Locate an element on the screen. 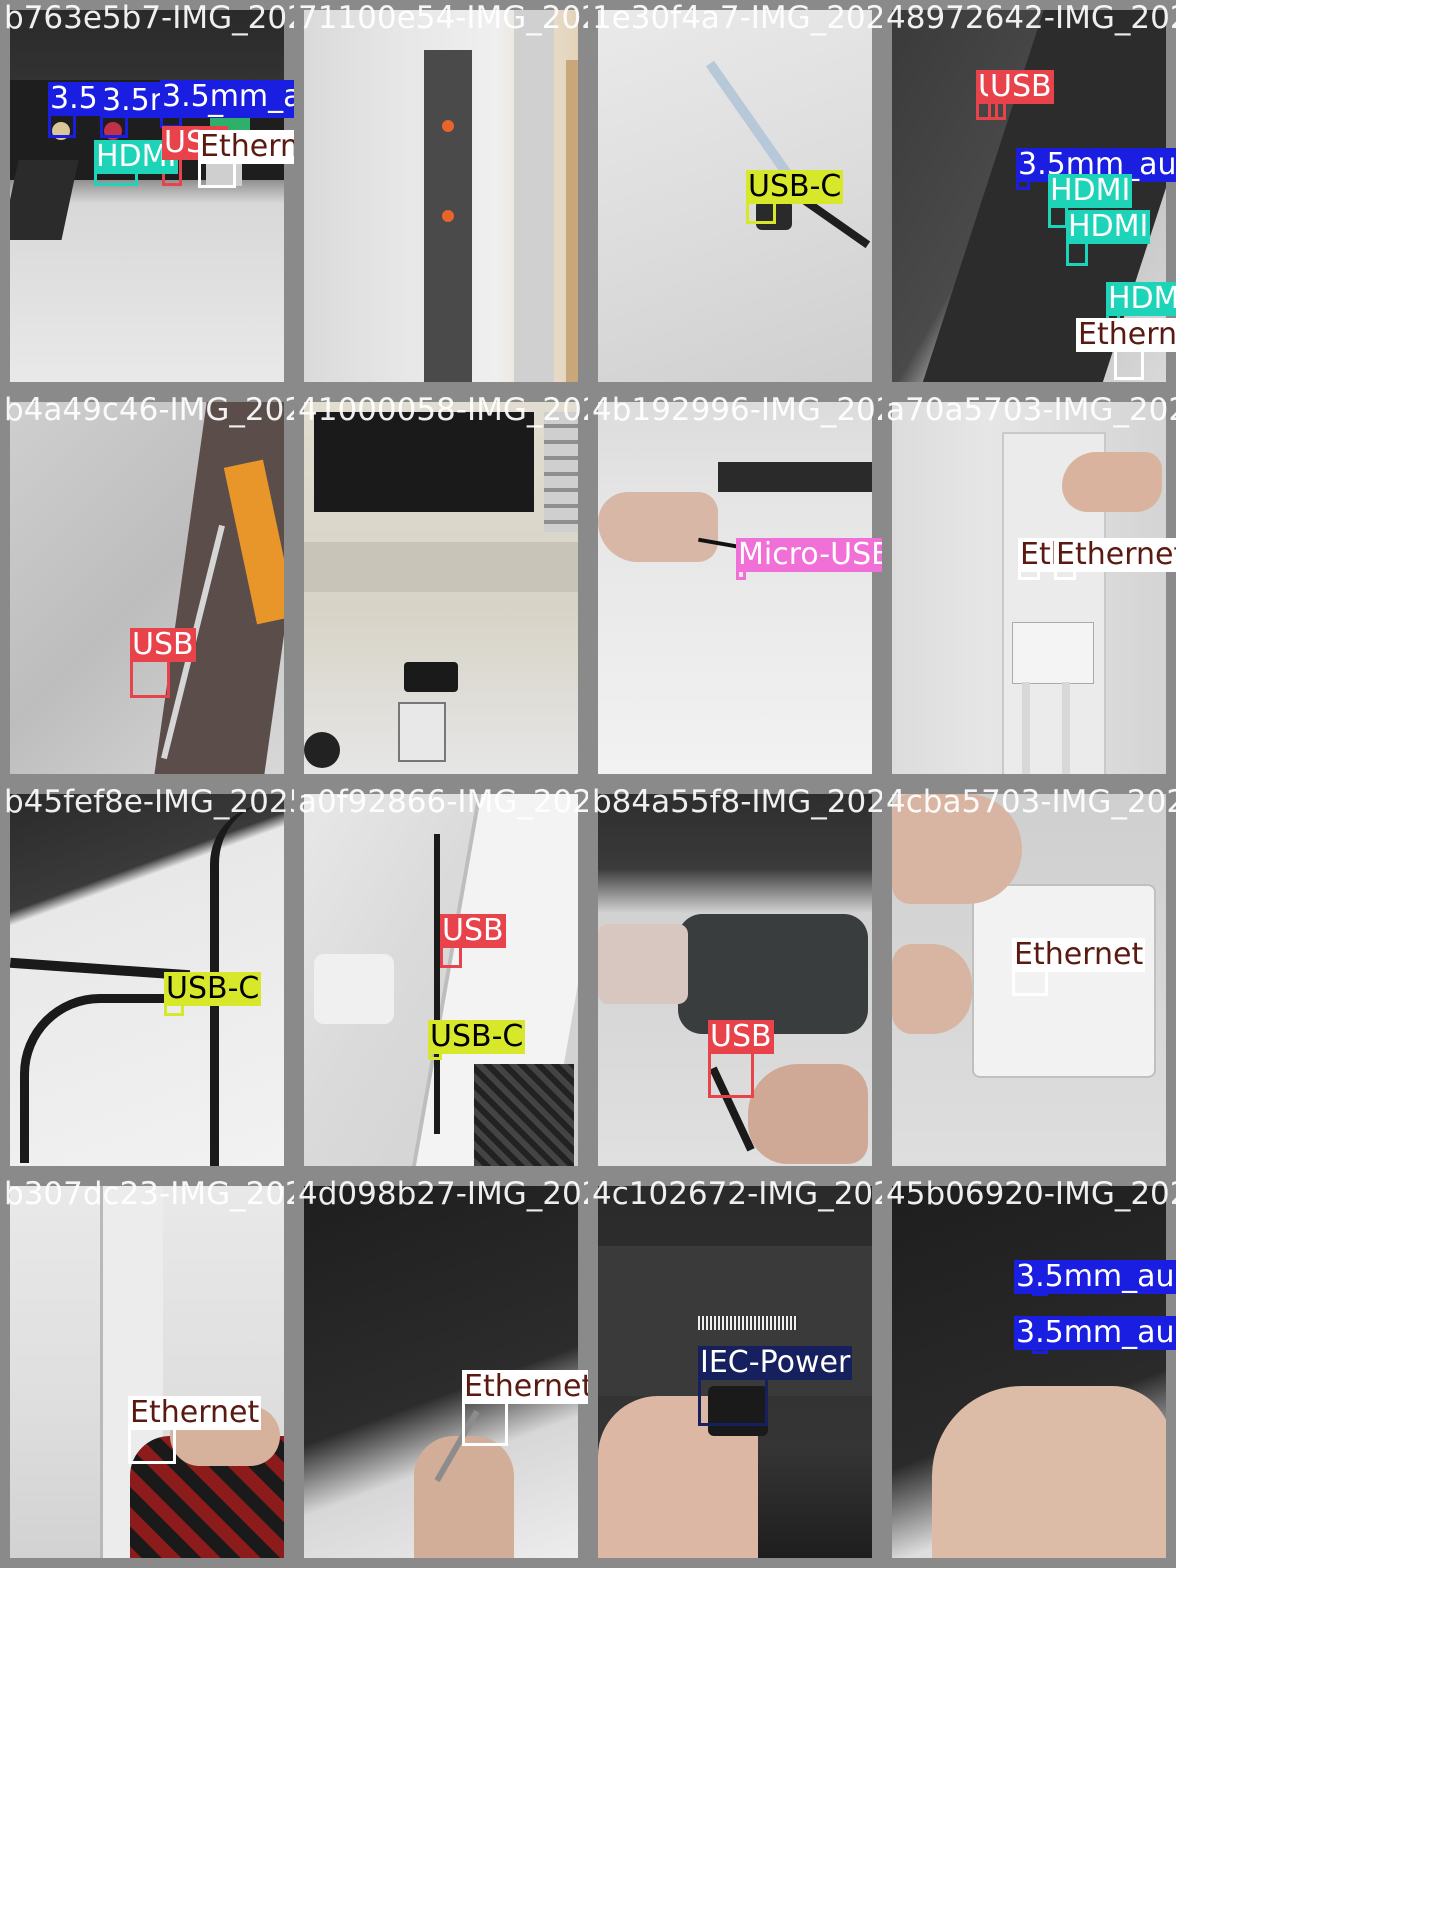 Image resolution: width=1440 pixels, height=1920 pixels. label-iec-power: IEC-Power is located at coordinates (775, 1362).